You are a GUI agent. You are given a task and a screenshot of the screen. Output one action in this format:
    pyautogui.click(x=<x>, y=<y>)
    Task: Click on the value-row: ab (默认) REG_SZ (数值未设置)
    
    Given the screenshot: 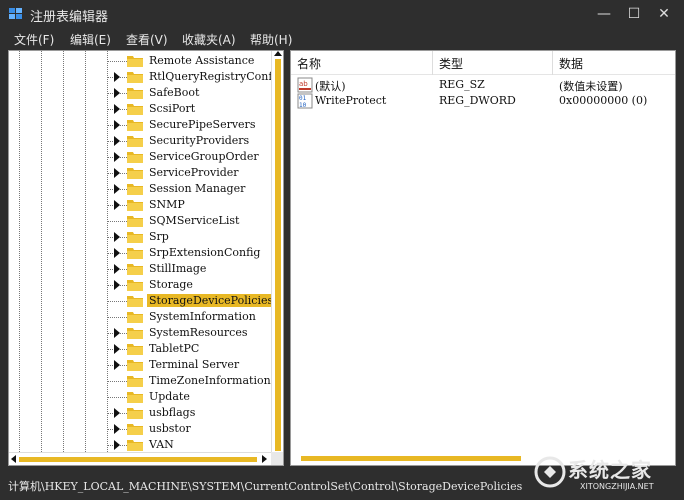 What is the action you would take?
    pyautogui.click(x=483, y=85)
    